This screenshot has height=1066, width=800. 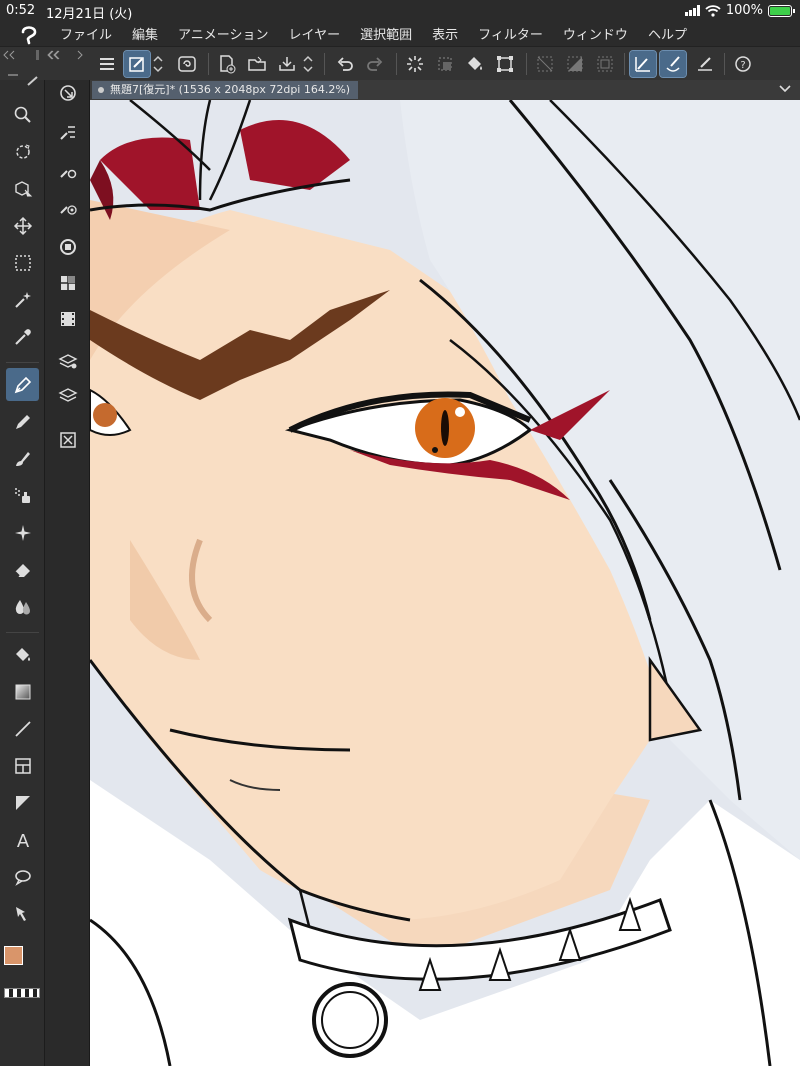 What do you see at coordinates (21, 10) in the screenshot?
I see `status-time: 0:52` at bounding box center [21, 10].